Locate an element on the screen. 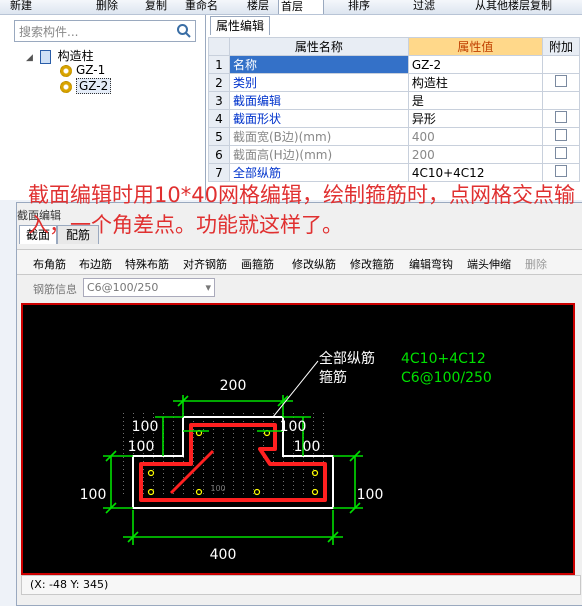 This screenshot has width=582, height=606. delete-button: 删除 is located at coordinates (536, 264).